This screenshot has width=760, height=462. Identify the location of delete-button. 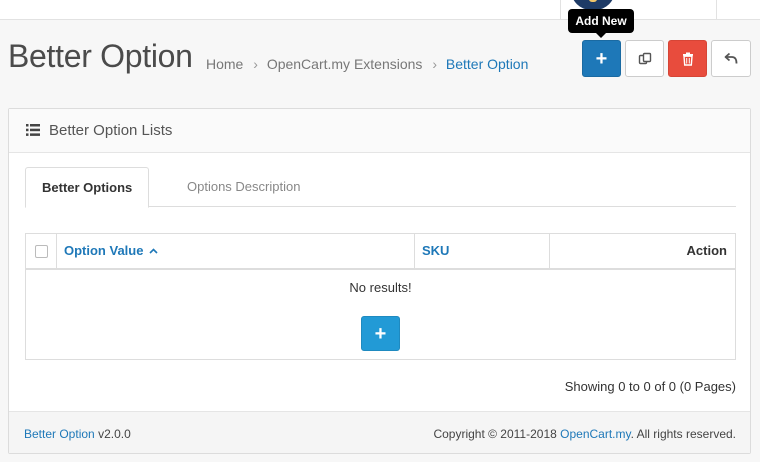
(687, 58).